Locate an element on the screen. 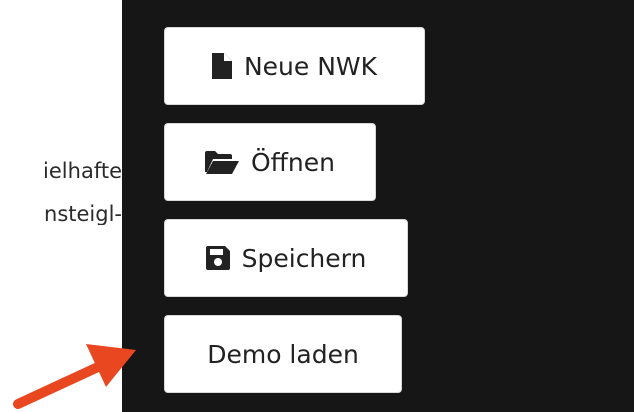  background-text-line-2: nsteigl- is located at coordinates (83, 214).